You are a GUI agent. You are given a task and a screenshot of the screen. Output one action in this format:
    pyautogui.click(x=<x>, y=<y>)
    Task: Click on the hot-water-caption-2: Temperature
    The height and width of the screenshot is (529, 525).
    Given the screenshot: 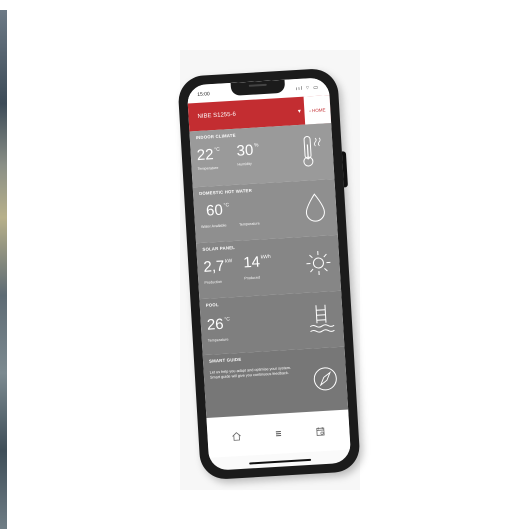 What is the action you would take?
    pyautogui.click(x=249, y=224)
    